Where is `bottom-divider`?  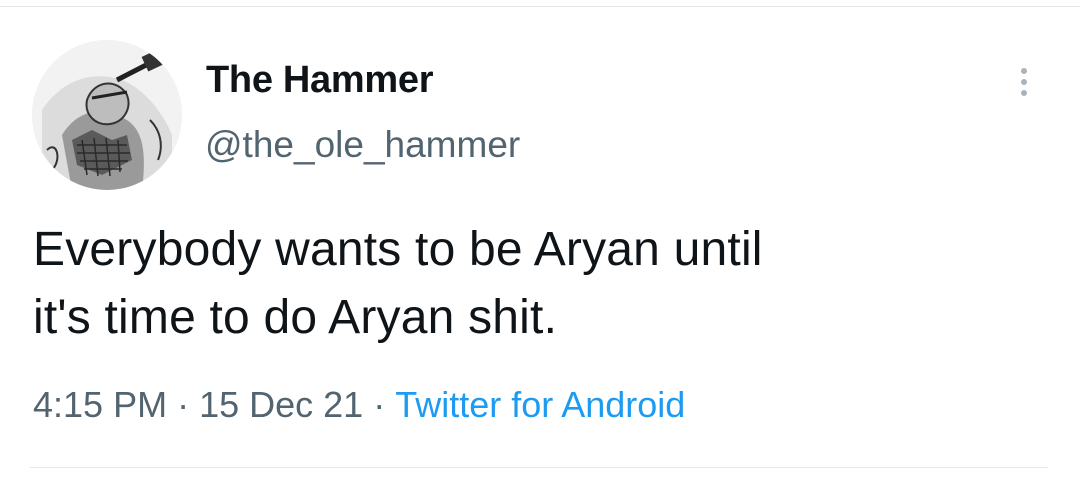
bottom-divider is located at coordinates (539, 467).